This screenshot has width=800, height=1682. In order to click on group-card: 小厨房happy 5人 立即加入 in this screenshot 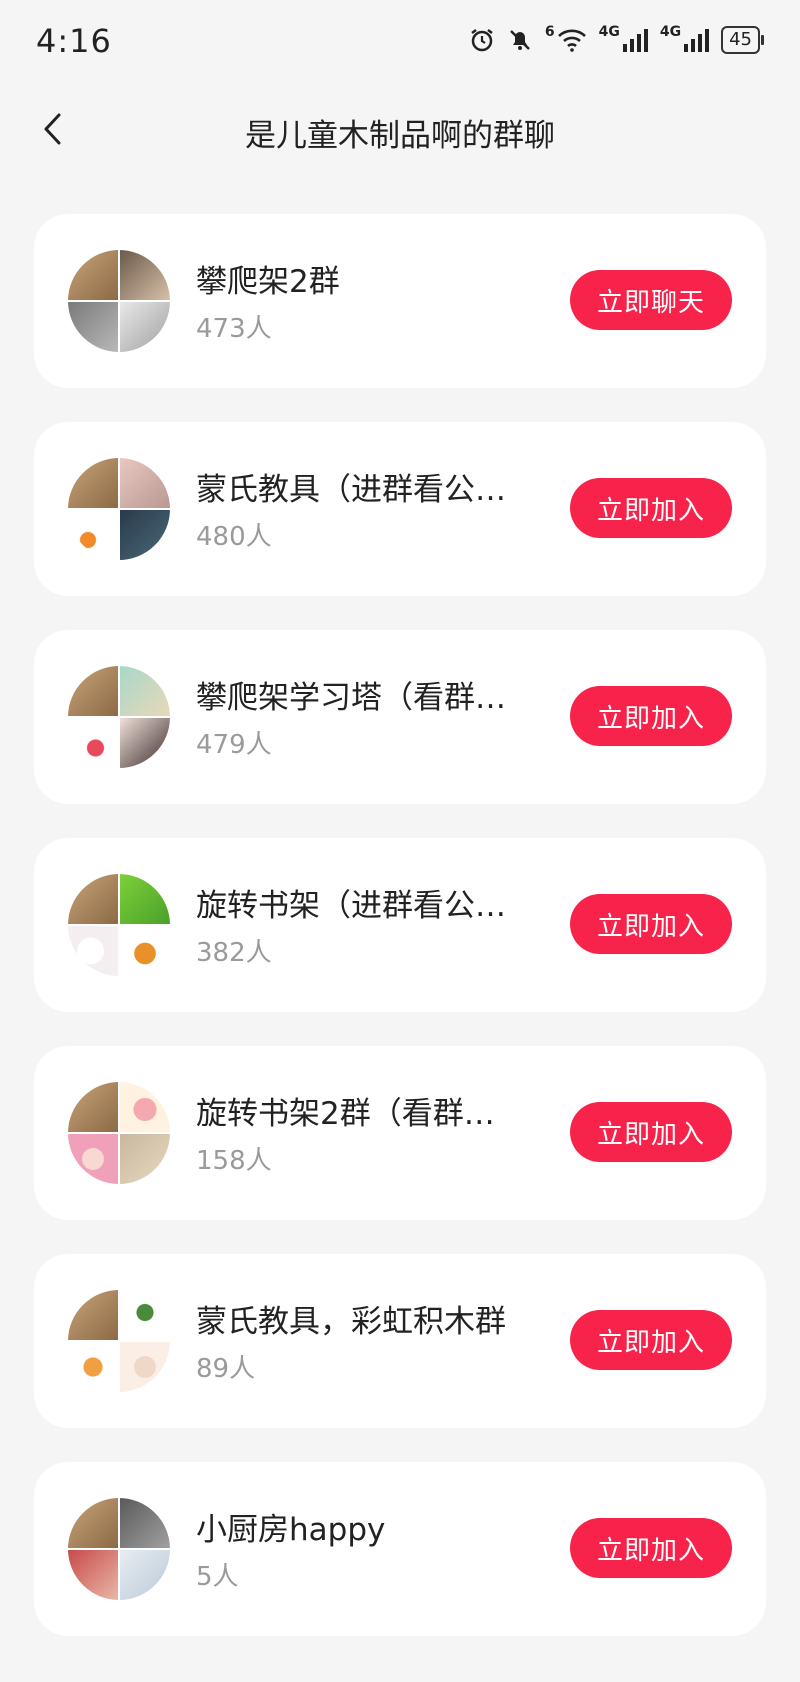, I will do `click(400, 1549)`.